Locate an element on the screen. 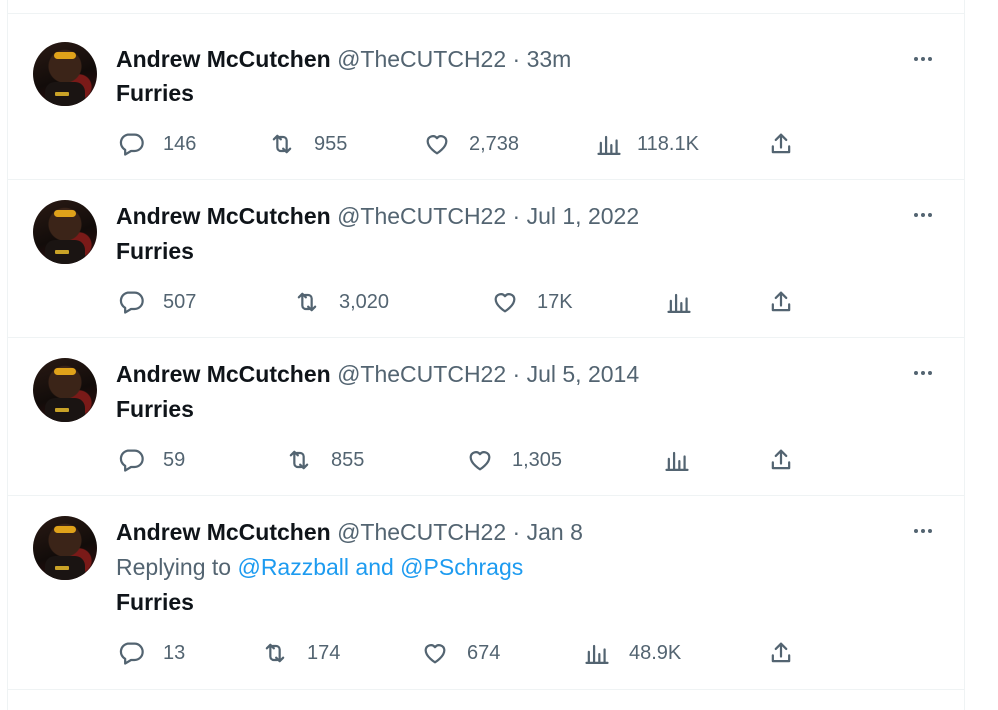  like-count: 1,305 is located at coordinates (537, 459).